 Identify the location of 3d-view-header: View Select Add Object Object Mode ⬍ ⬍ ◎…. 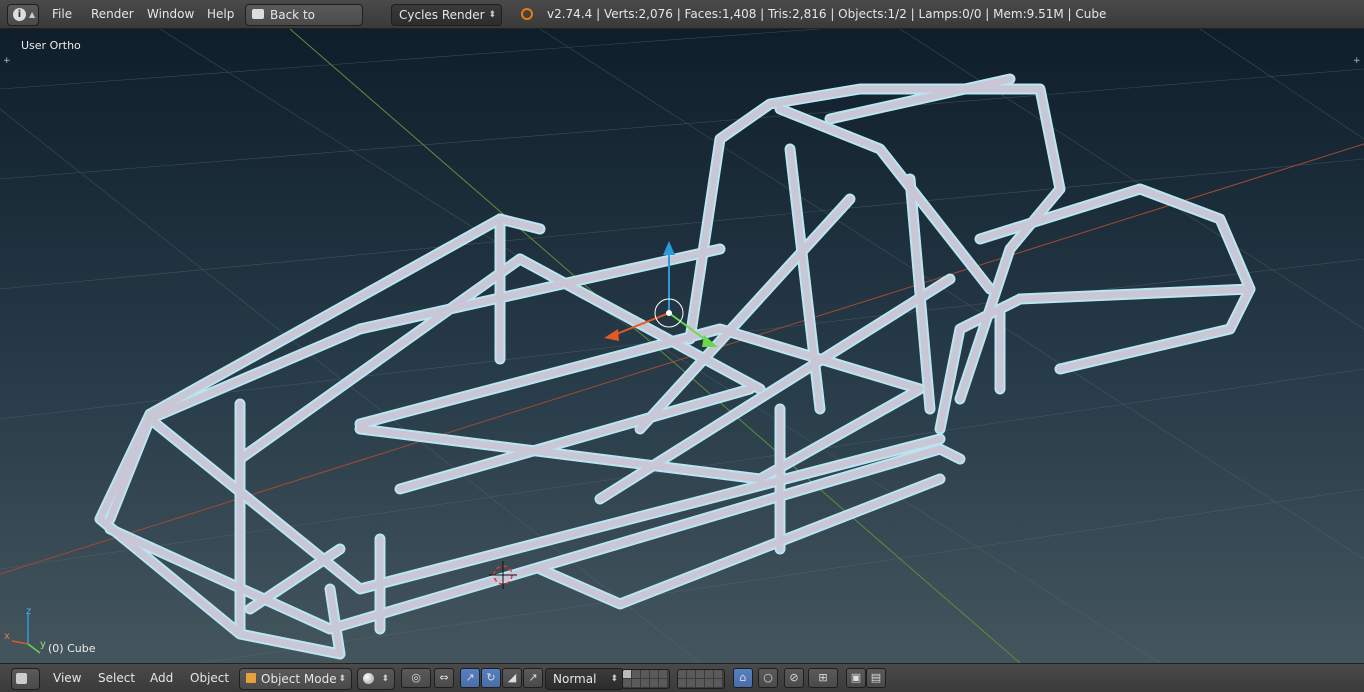
(682, 677).